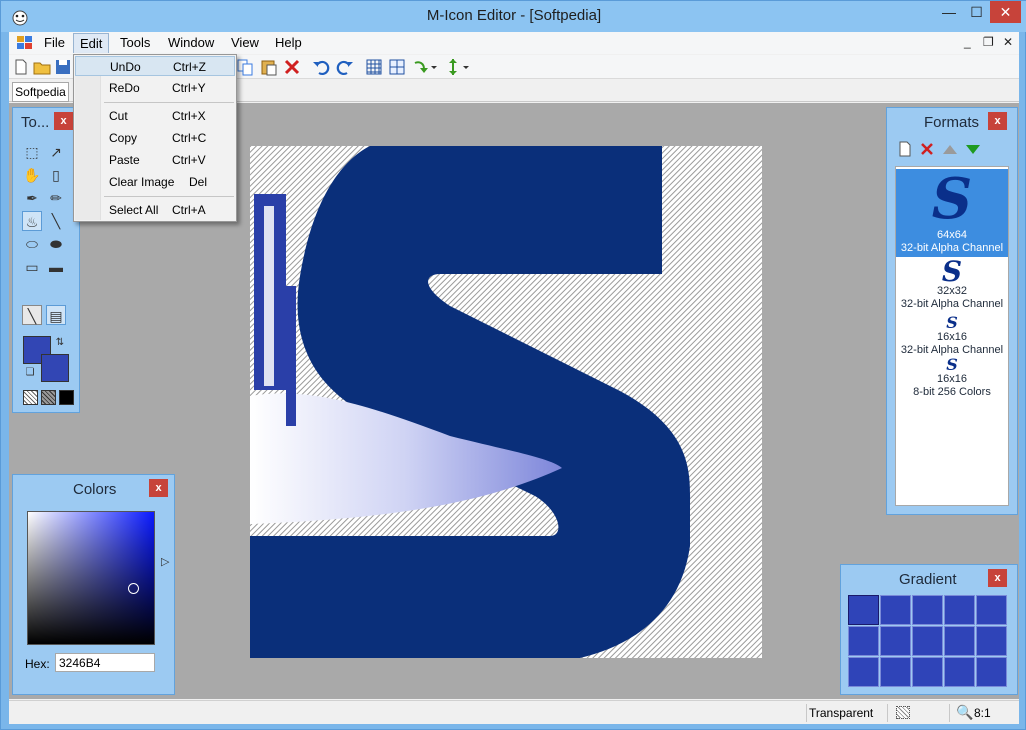 This screenshot has width=1026, height=730. What do you see at coordinates (66, 397) in the screenshot?
I see `pattern-solid-black` at bounding box center [66, 397].